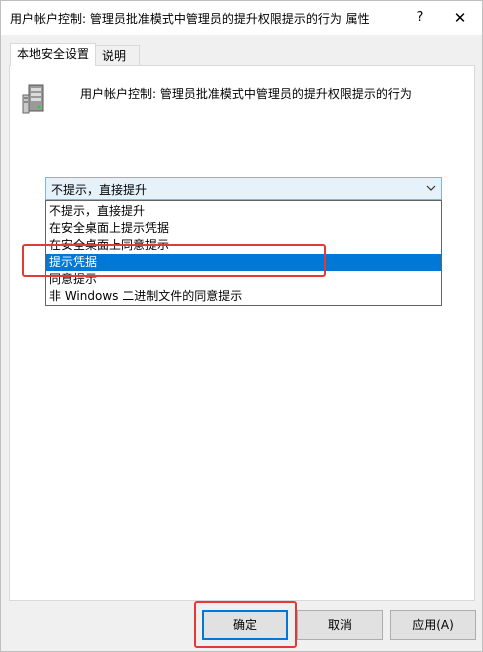 The image size is (483, 652). What do you see at coordinates (190, 19) in the screenshot?
I see `window-title: 用户帐户控制: 管理员批准模式中管理员的提升权限提示的行为 属性` at bounding box center [190, 19].